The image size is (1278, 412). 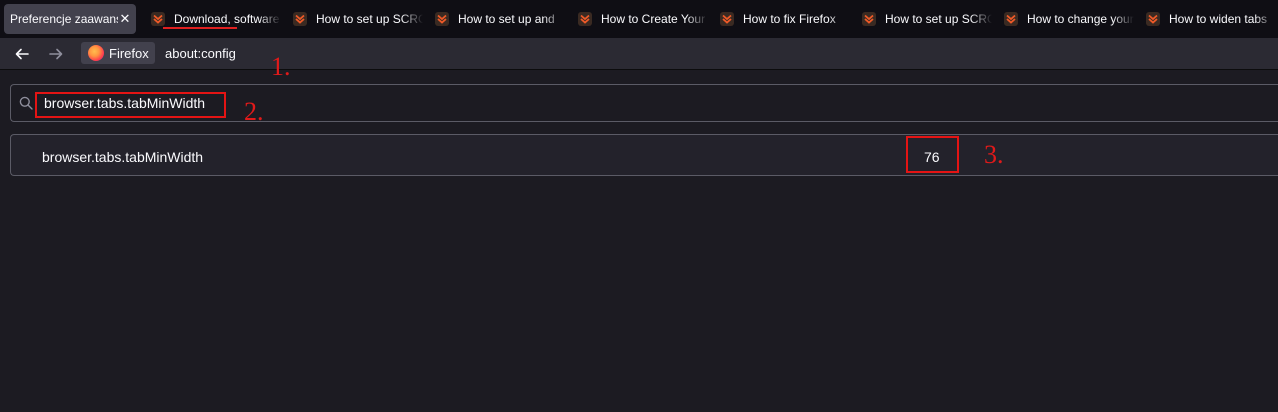 What do you see at coordinates (281, 66) in the screenshot?
I see `annotation-step-1: 1.` at bounding box center [281, 66].